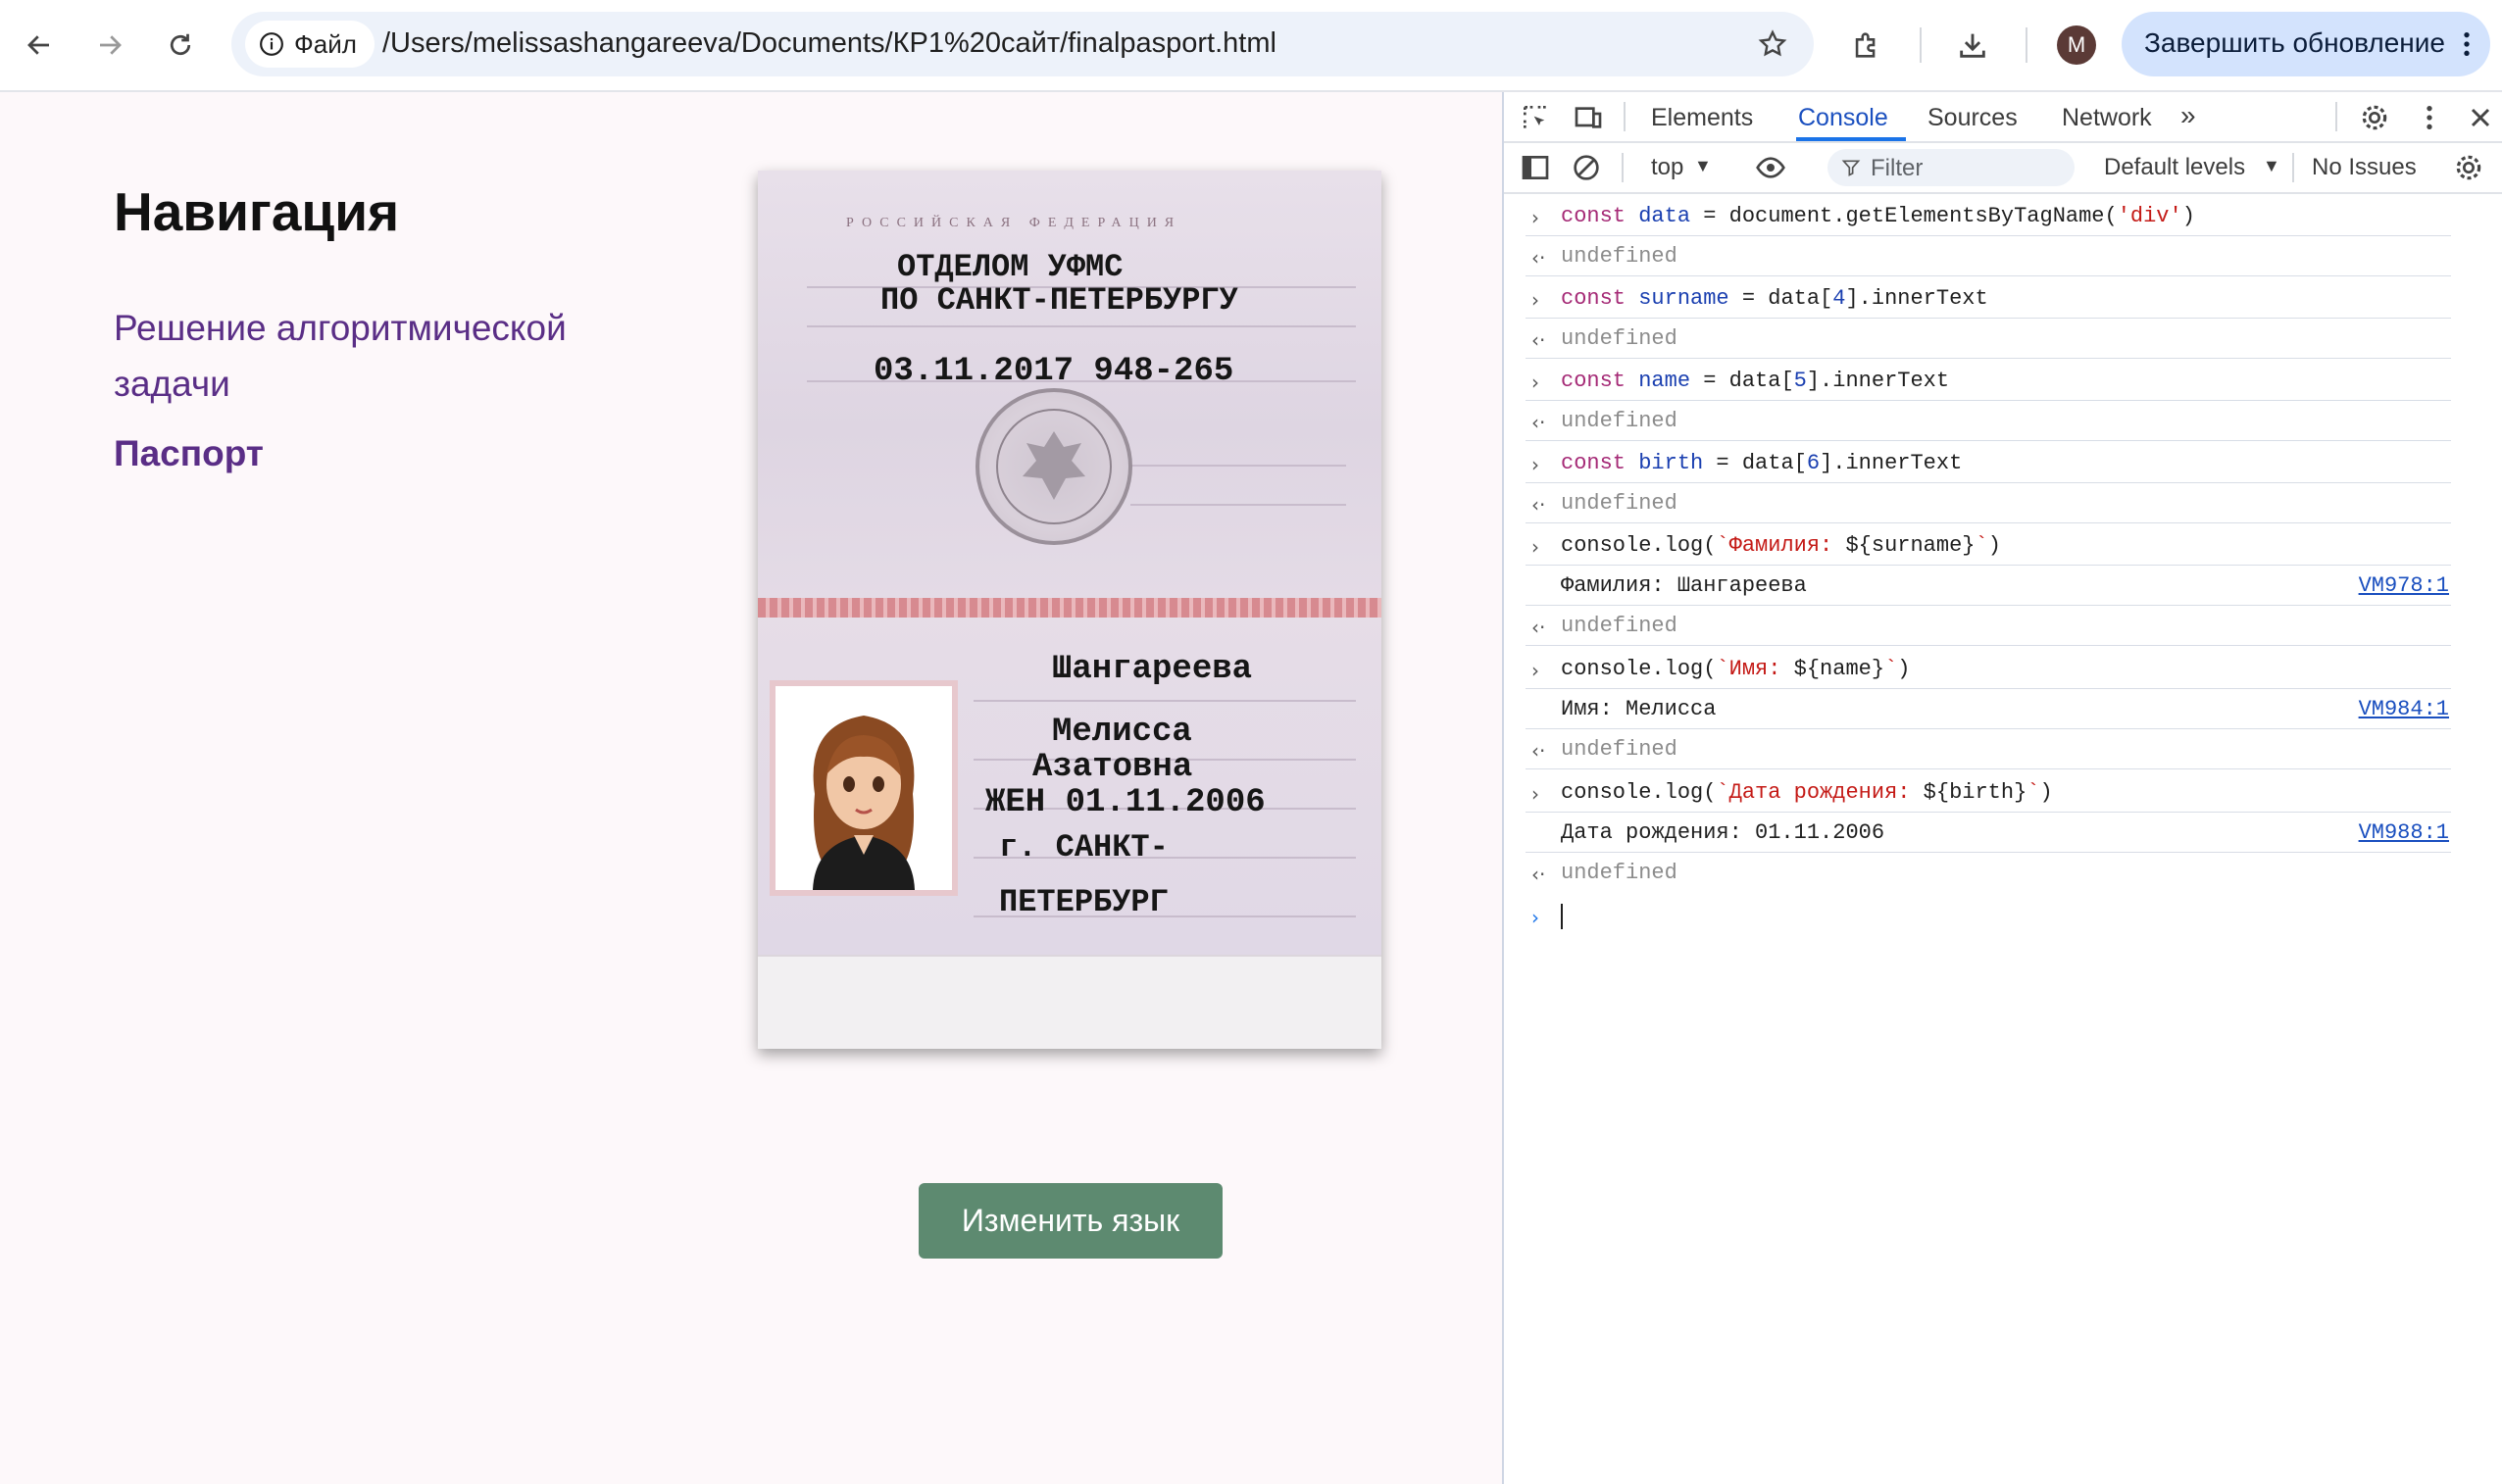 This screenshot has width=2502, height=1484. Describe the element at coordinates (1588, 117) in the screenshot. I see `device-toolbar-icon` at that location.